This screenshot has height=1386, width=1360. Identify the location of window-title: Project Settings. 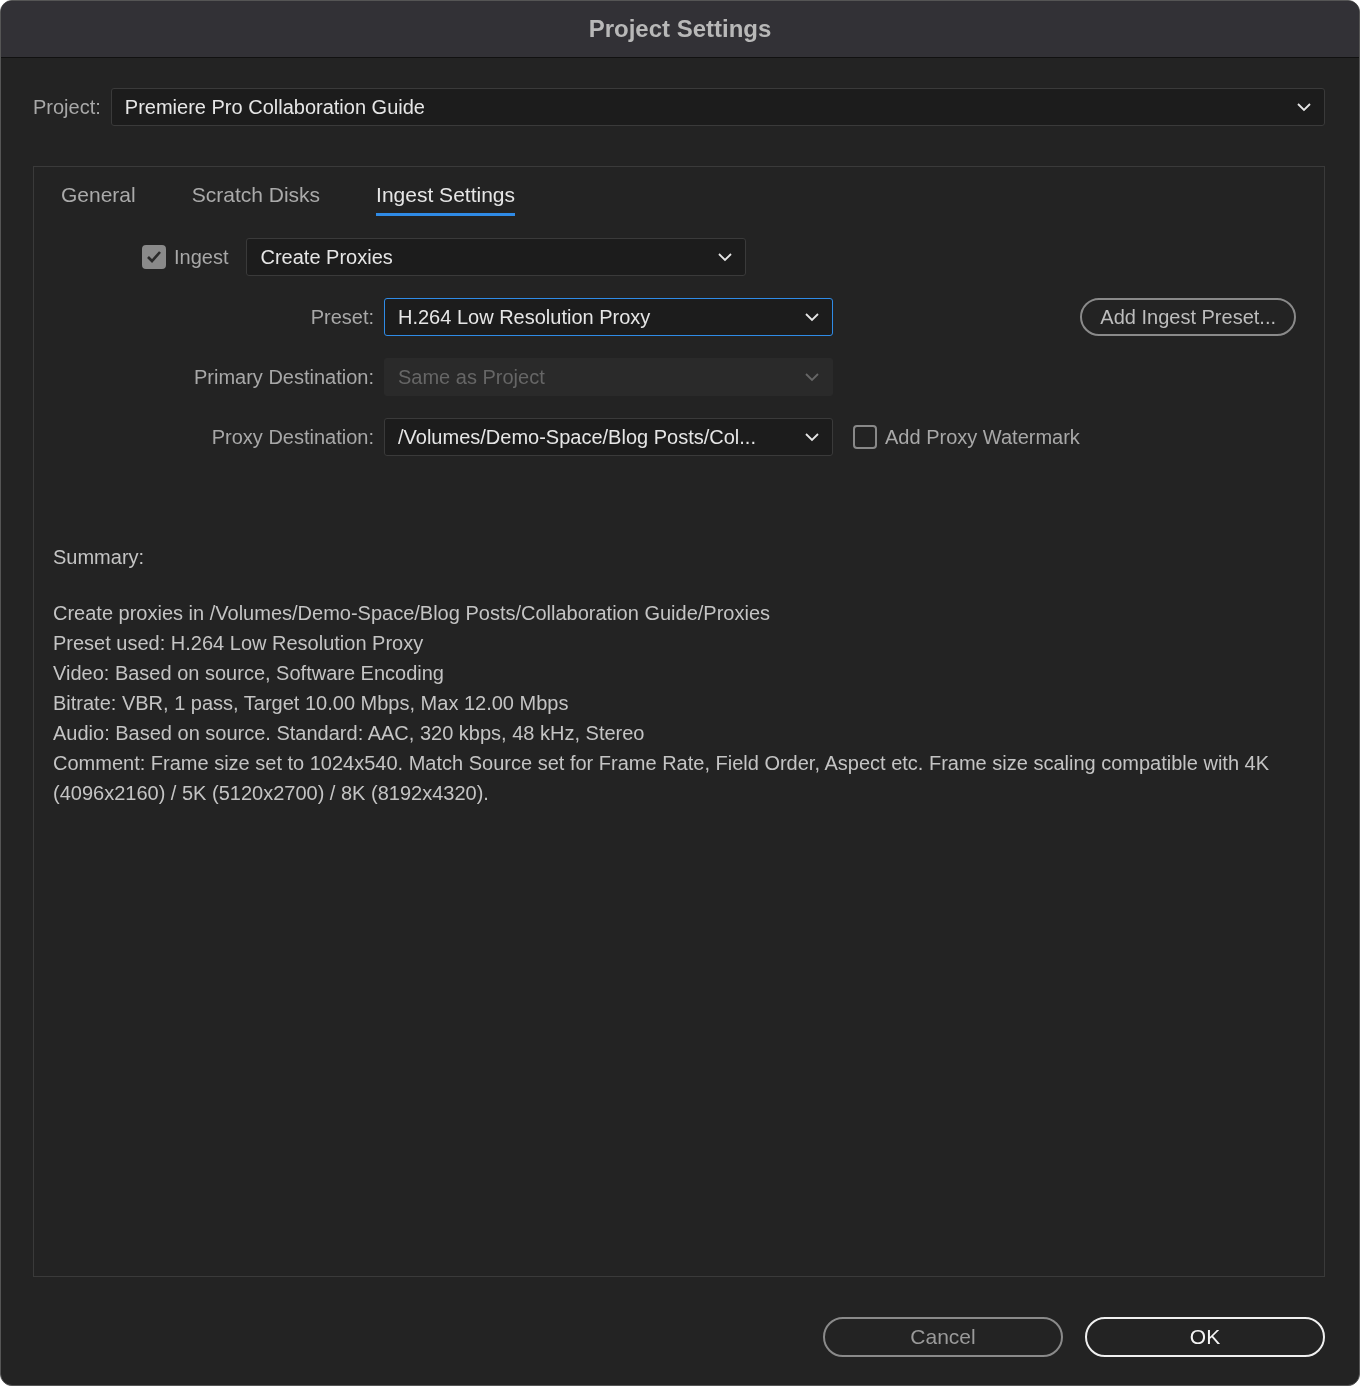
(680, 29).